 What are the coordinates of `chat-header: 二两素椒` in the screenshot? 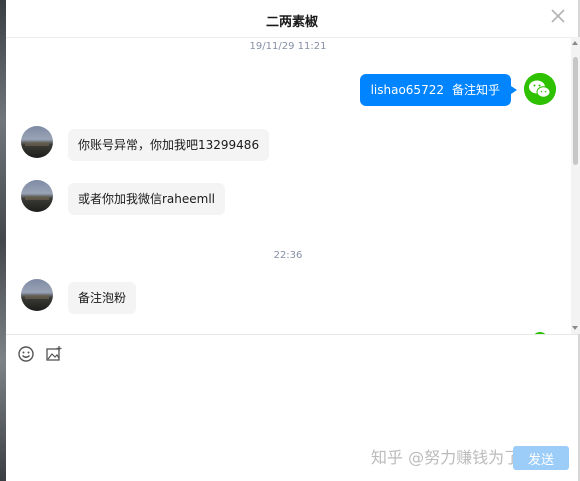 It's located at (292, 19).